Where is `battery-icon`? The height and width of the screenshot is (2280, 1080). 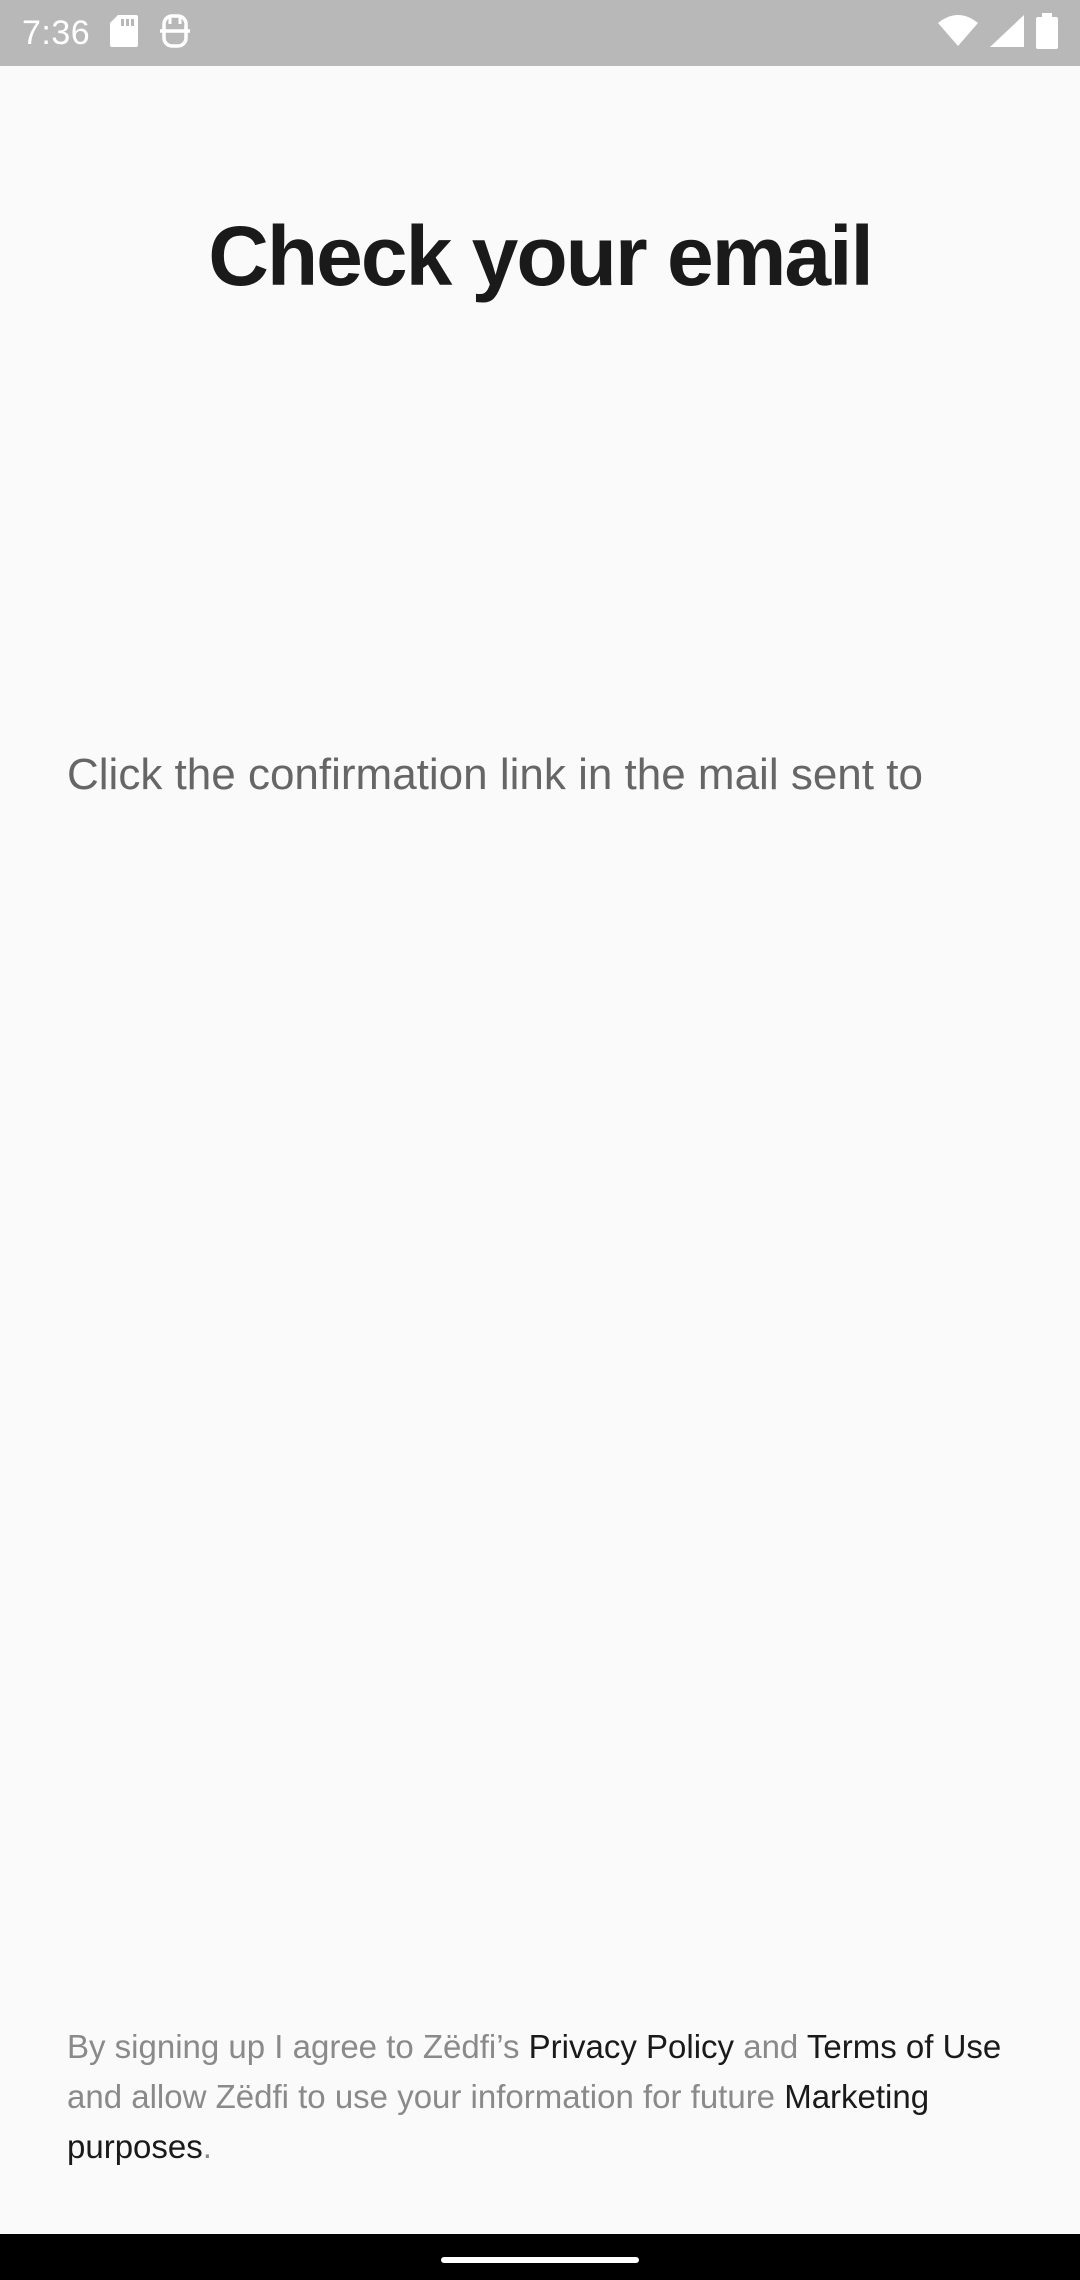
battery-icon is located at coordinates (1047, 33).